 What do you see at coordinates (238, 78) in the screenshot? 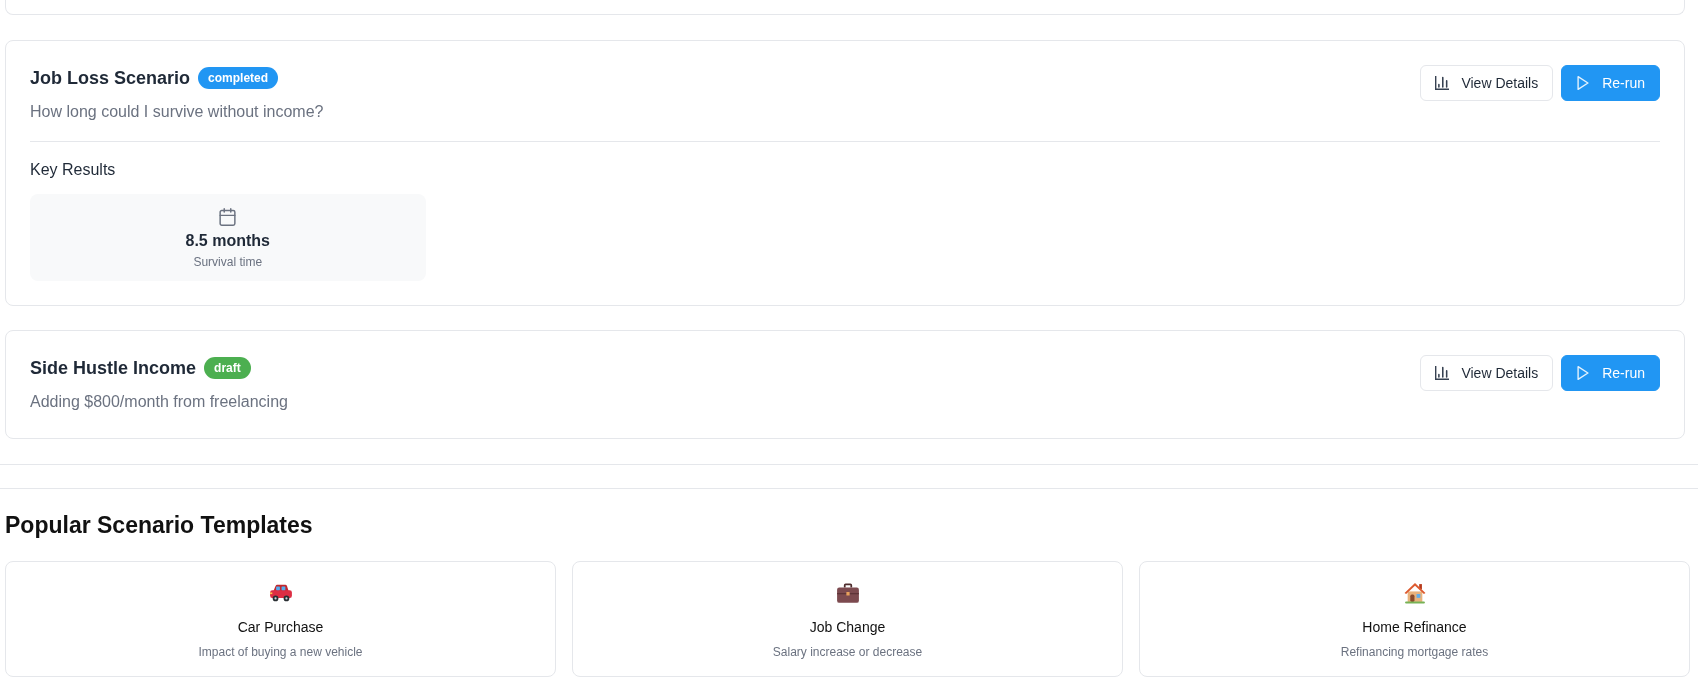
I see `status-badge: completed` at bounding box center [238, 78].